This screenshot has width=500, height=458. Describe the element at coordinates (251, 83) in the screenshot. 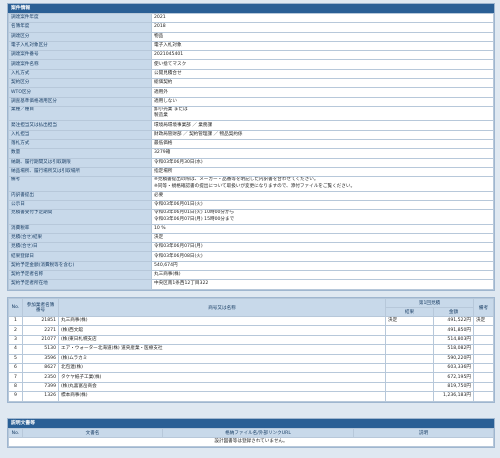

I see `info-row: 契約区分 総価契約` at that location.